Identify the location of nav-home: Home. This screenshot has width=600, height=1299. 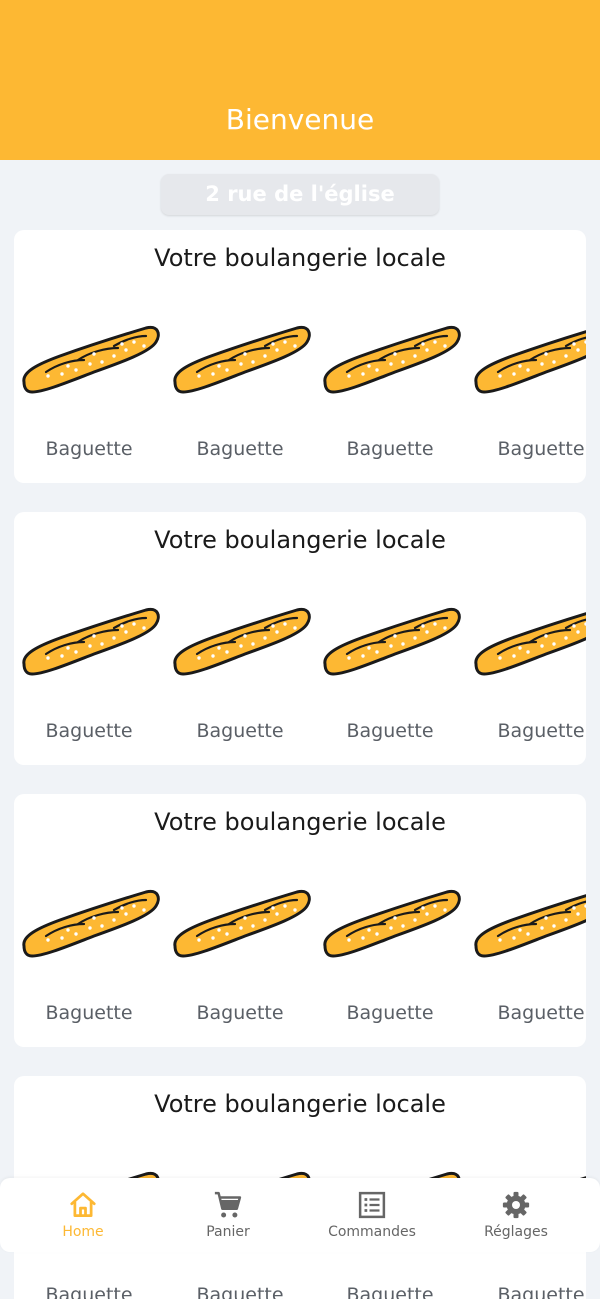
(83, 1218).